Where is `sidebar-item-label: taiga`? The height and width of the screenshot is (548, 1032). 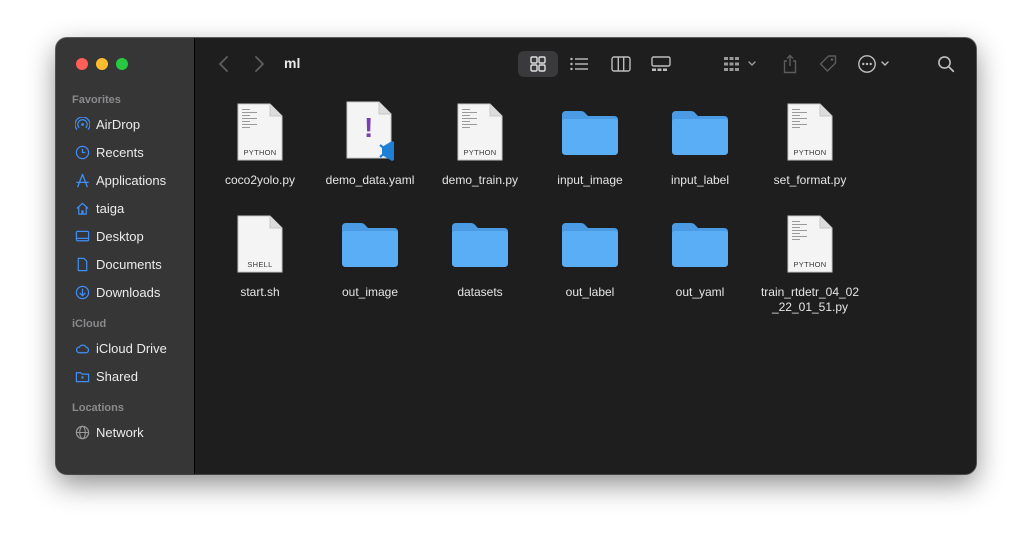
sidebar-item-label: taiga is located at coordinates (110, 208).